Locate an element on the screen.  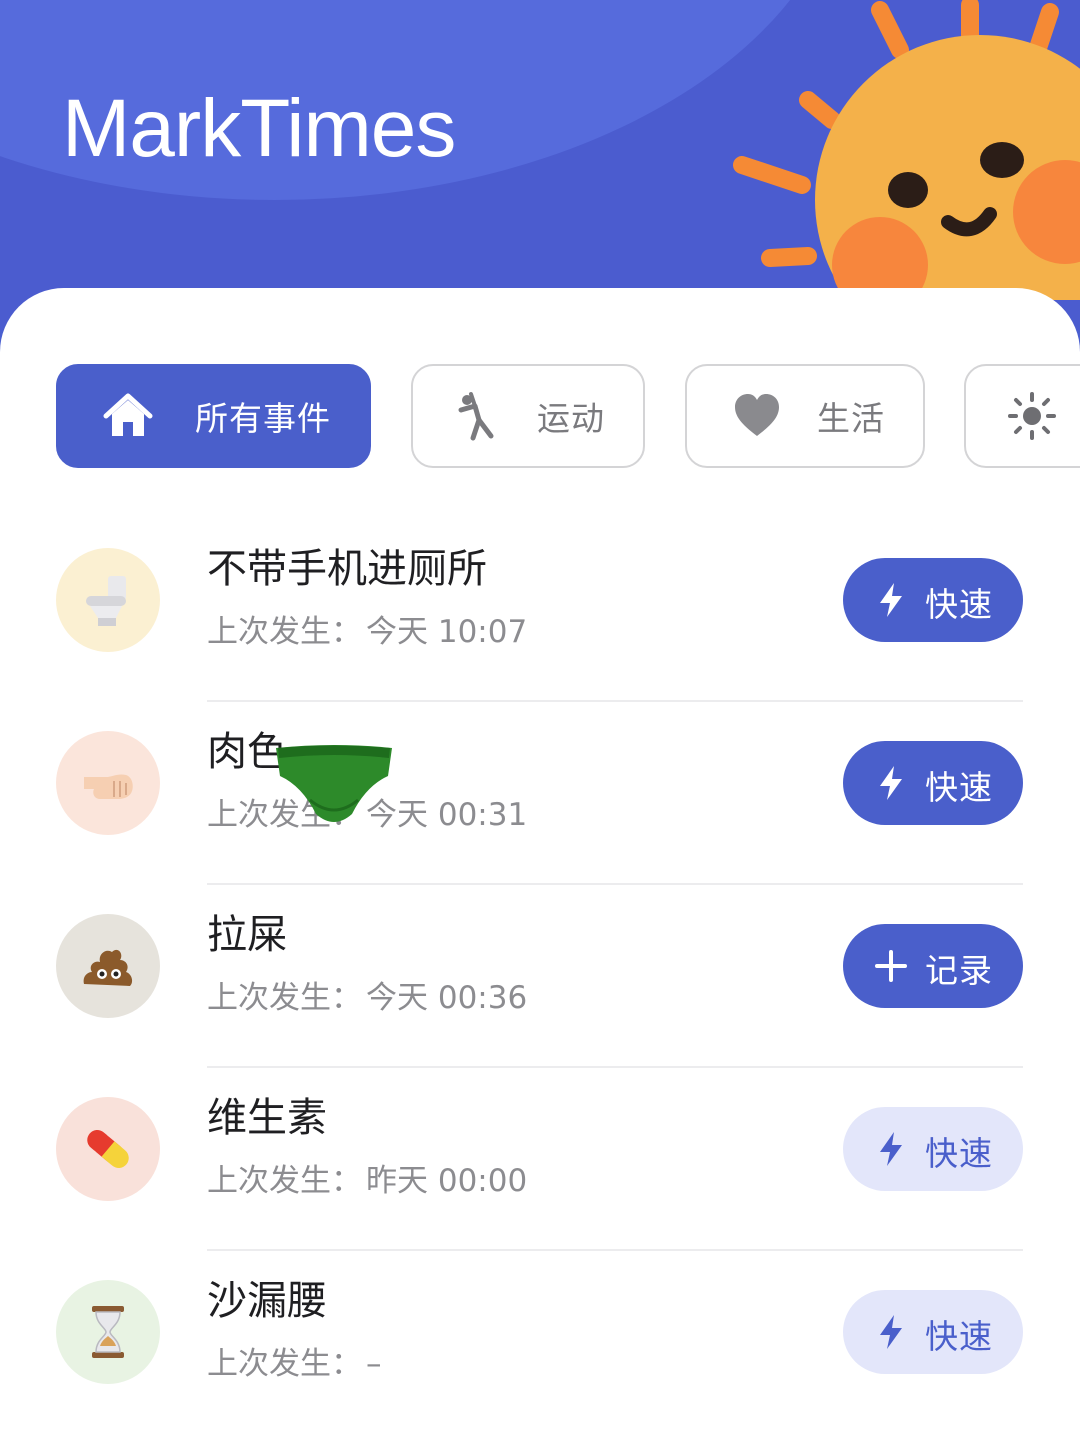
home-icon is located at coordinates (128, 414).